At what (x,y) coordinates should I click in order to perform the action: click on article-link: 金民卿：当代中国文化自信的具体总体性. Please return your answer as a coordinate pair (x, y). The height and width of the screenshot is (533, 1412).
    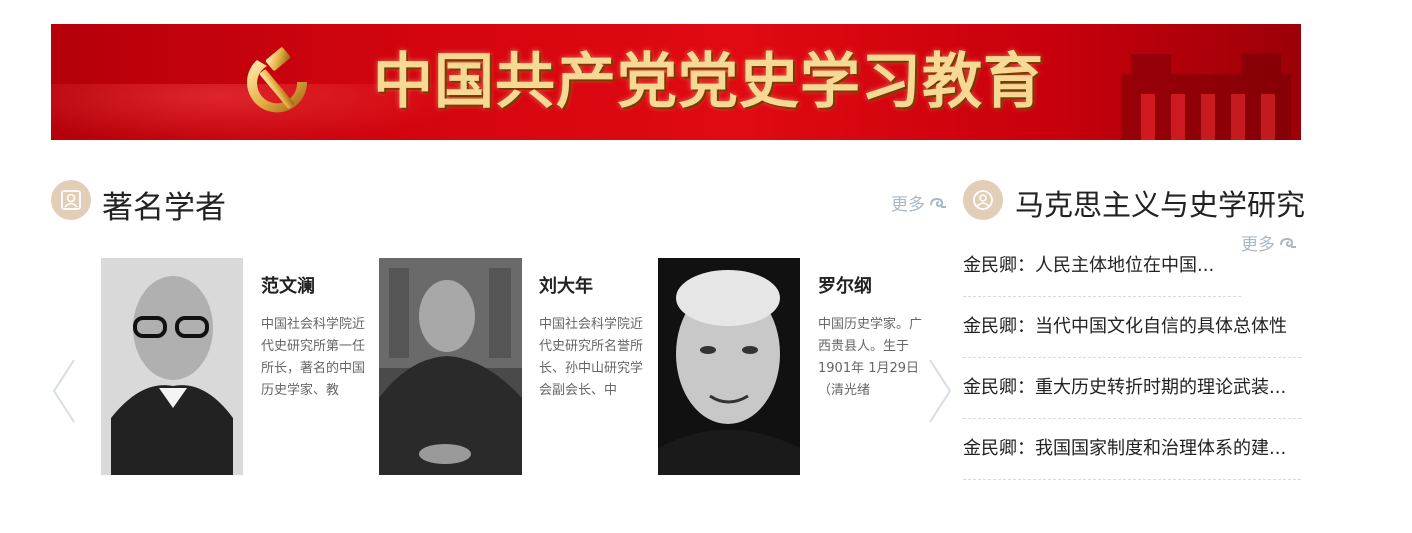
    Looking at the image, I should click on (1132, 327).